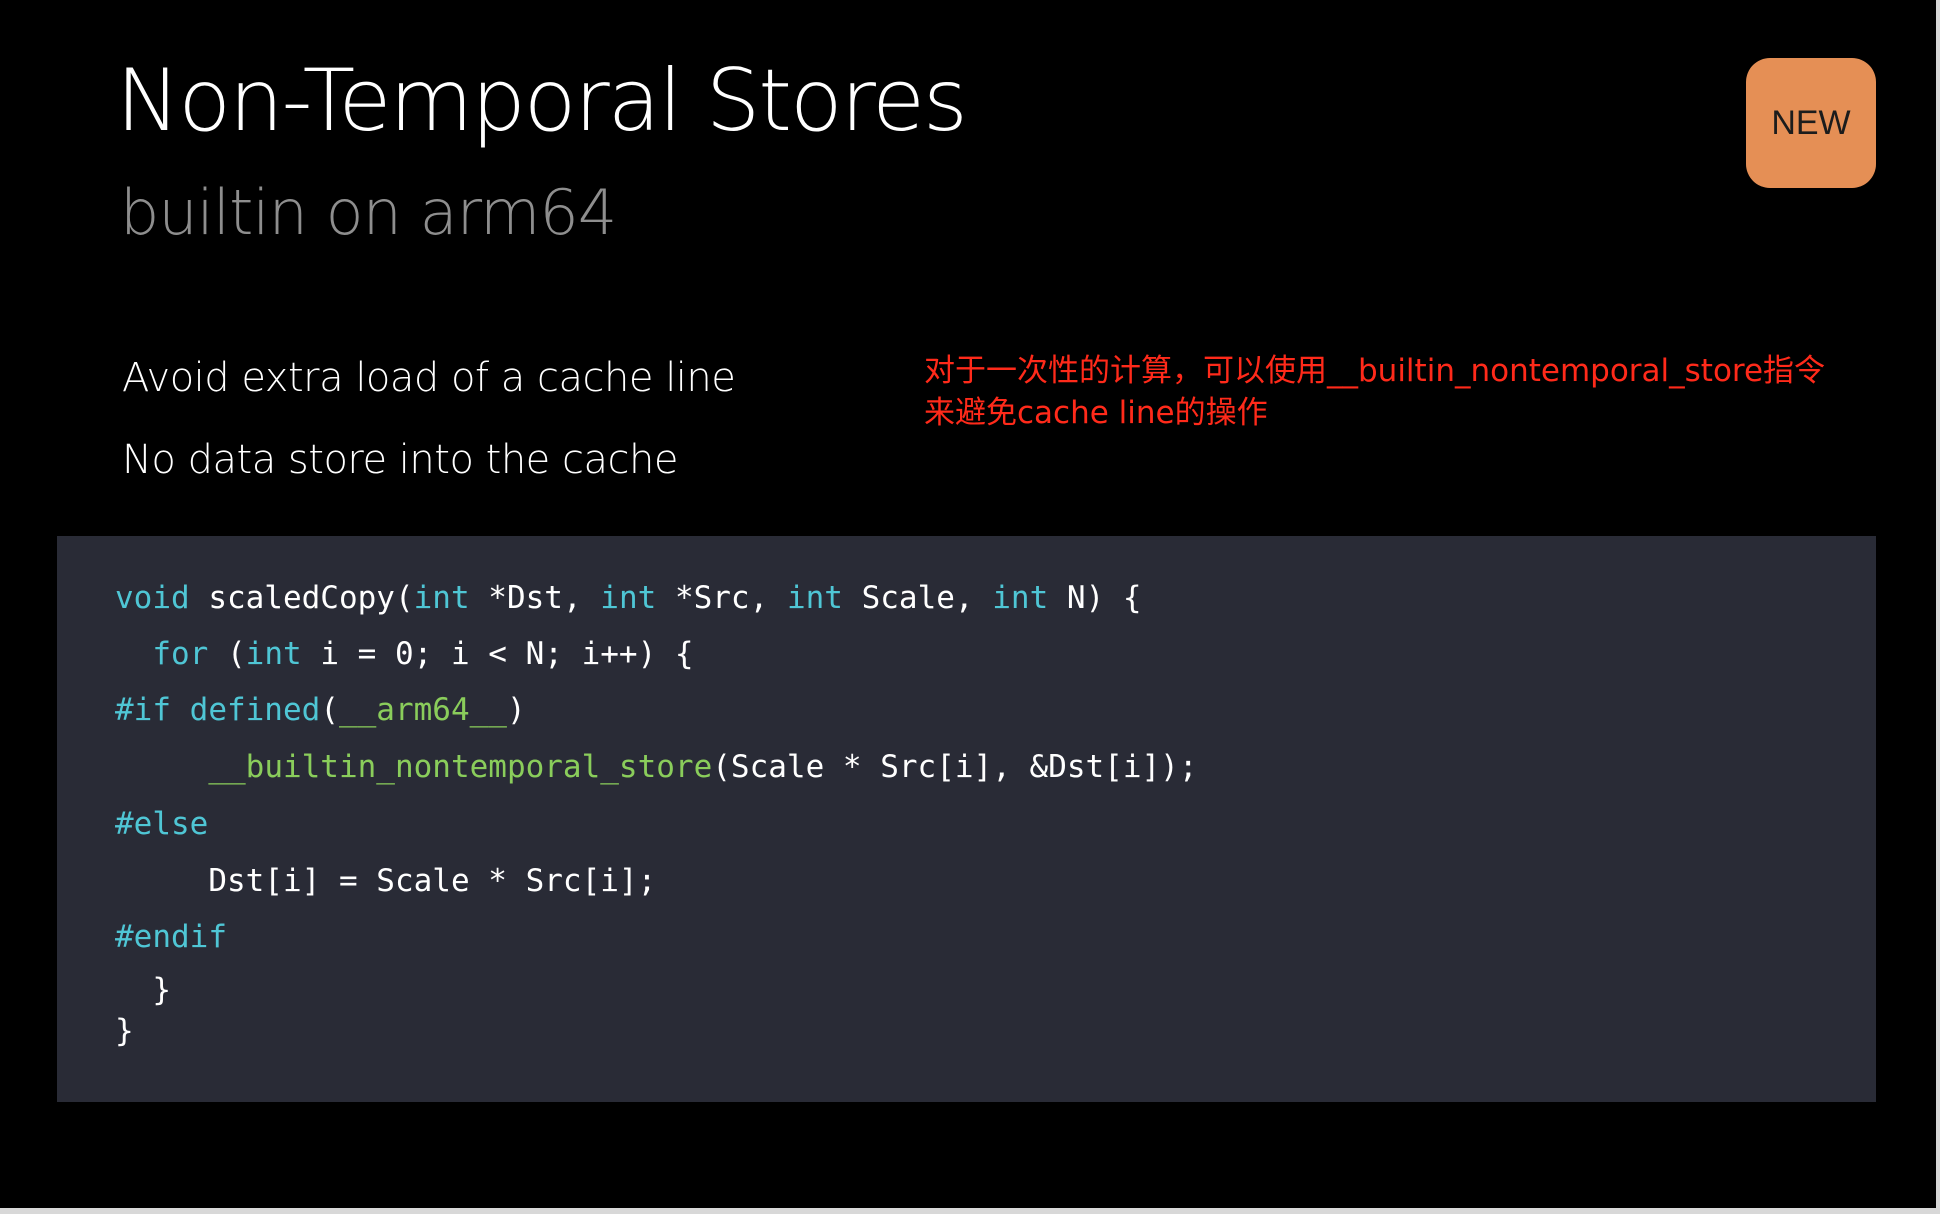 The image size is (1940, 1214). Describe the element at coordinates (422, 710) in the screenshot. I see `code-builtin: __arm64__` at that location.